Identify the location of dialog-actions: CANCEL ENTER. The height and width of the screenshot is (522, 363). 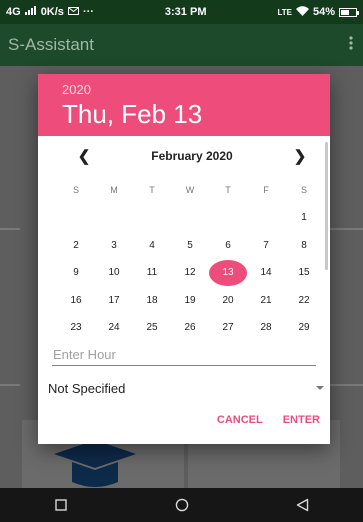
(184, 425).